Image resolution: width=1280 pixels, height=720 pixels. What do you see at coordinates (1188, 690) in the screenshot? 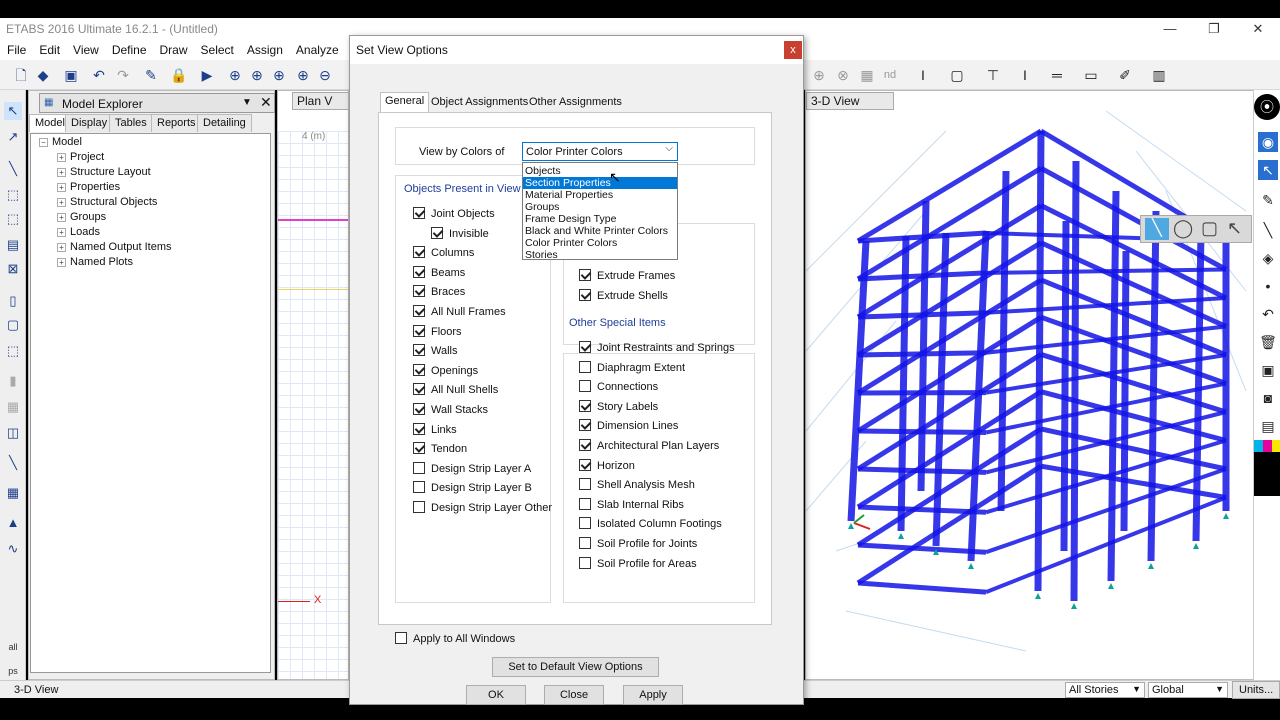
I see `coord-system-select: Global ▼` at bounding box center [1188, 690].